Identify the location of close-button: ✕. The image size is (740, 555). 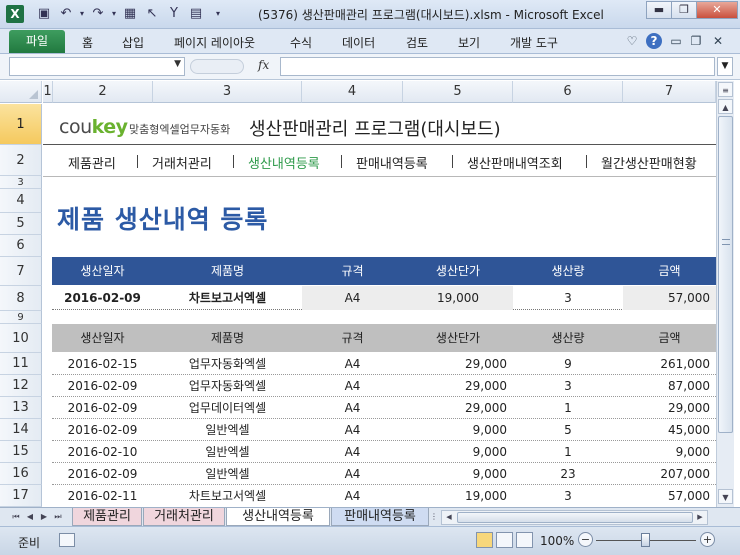
(717, 10).